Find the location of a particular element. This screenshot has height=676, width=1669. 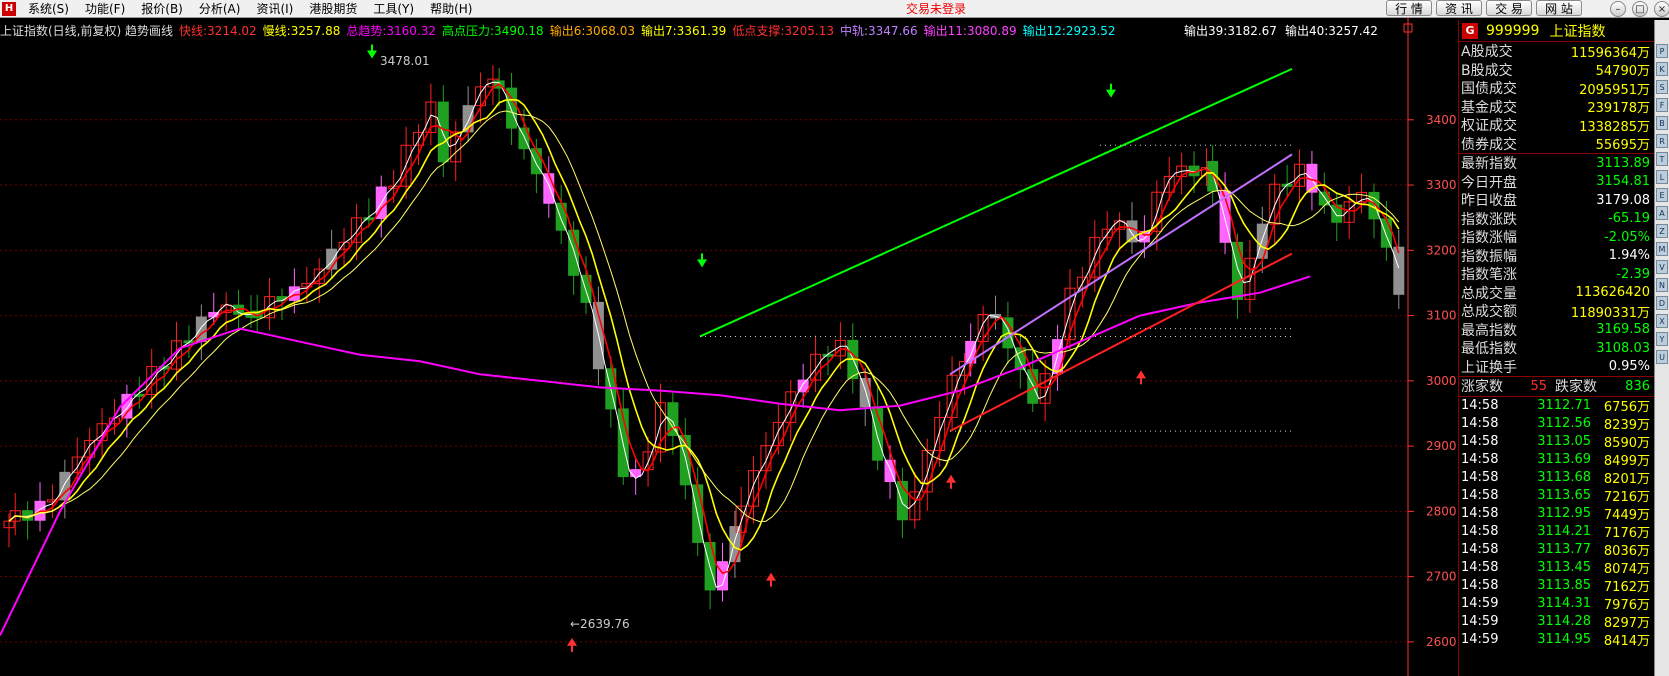

tool-icon: E is located at coordinates (1662, 195).